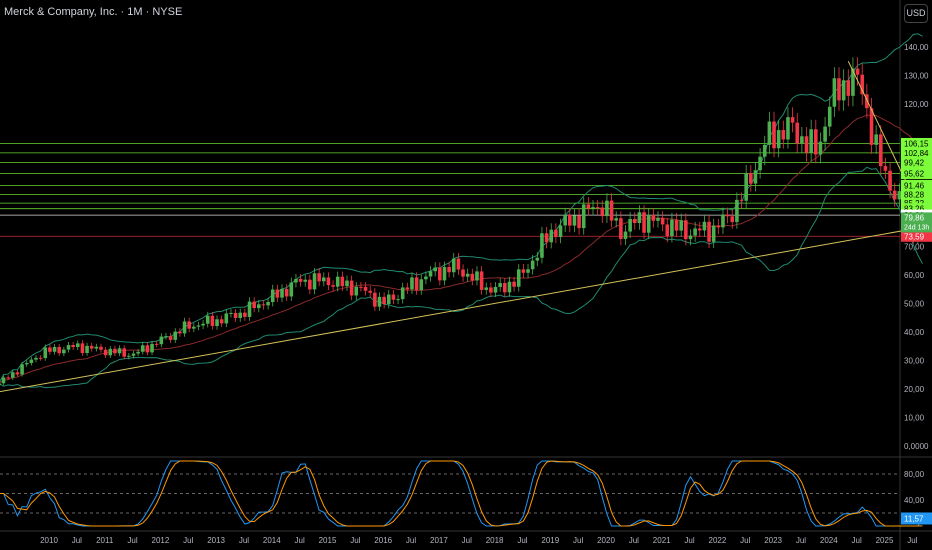 Image resolution: width=932 pixels, height=550 pixels. Describe the element at coordinates (495, 540) in the screenshot. I see `time-tick: 2018` at that location.